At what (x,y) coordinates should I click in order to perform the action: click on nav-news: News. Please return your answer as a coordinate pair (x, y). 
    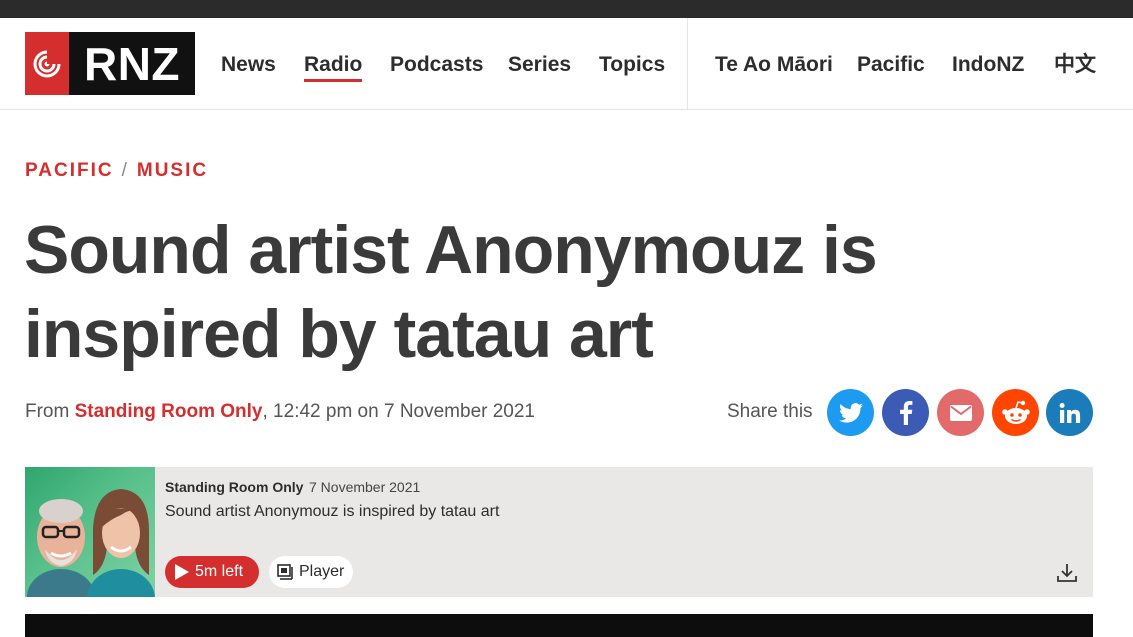
    Looking at the image, I should click on (248, 65).